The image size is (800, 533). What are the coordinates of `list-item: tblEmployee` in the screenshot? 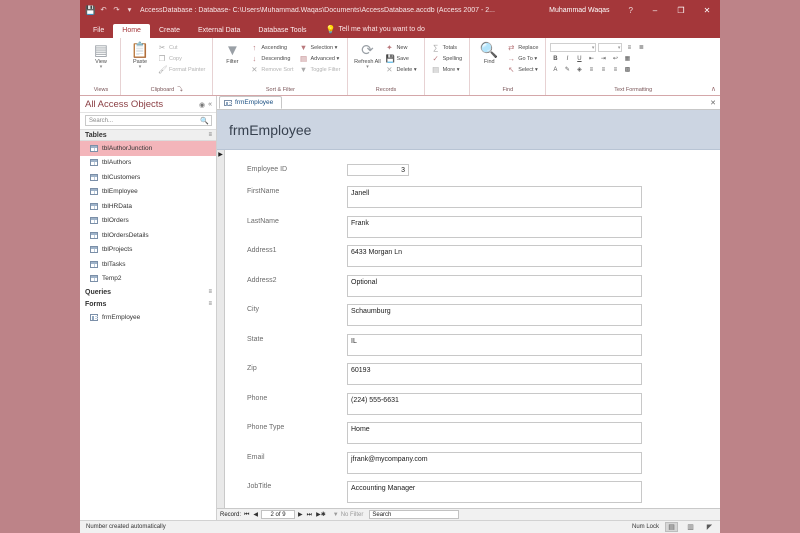 It's located at (148, 192).